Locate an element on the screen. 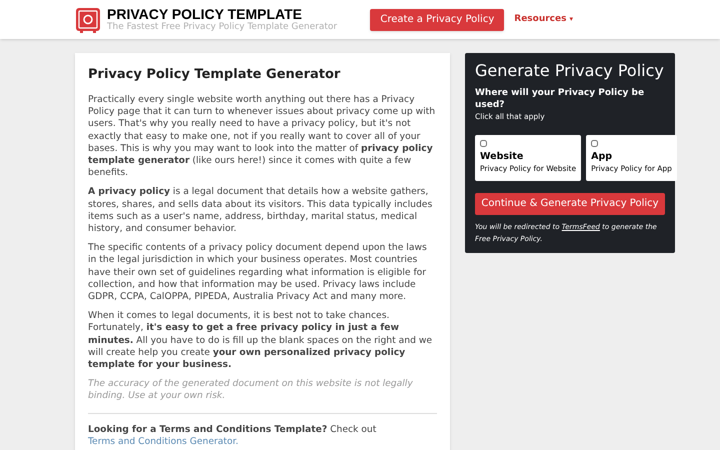 This screenshot has height=450, width=720. continue-button: Continue & Generate Privacy Policy is located at coordinates (570, 203).